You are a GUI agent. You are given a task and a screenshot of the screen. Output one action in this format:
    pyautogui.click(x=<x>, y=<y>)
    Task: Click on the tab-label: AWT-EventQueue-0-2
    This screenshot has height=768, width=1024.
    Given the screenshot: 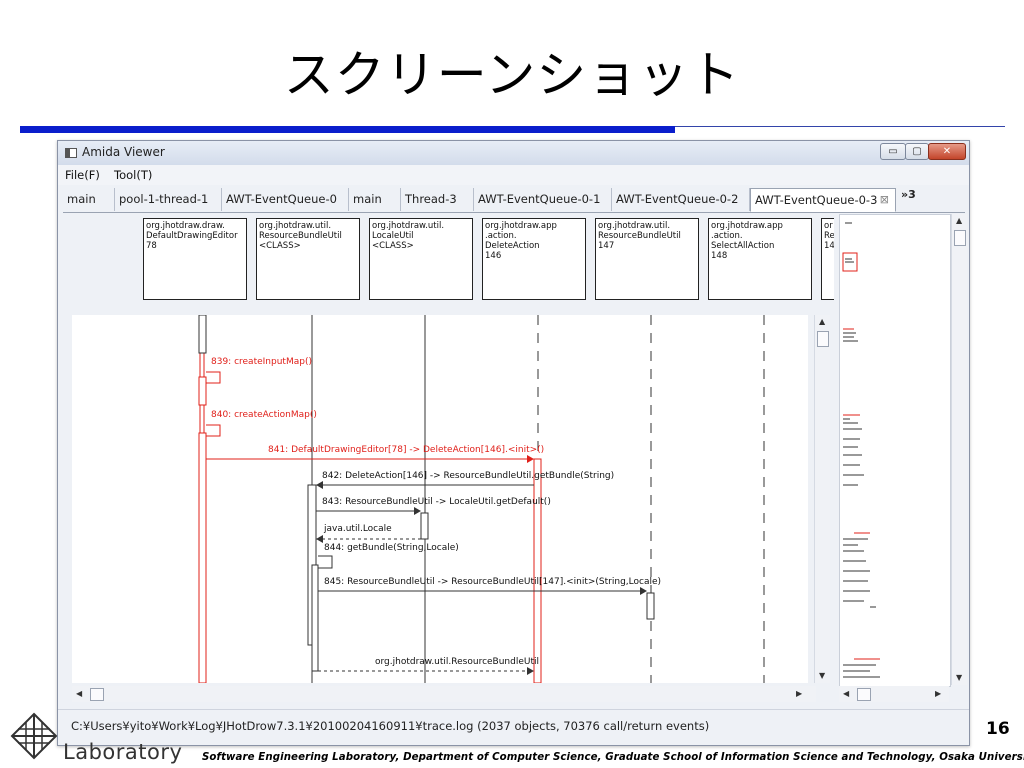 What is the action you would take?
    pyautogui.click(x=677, y=199)
    